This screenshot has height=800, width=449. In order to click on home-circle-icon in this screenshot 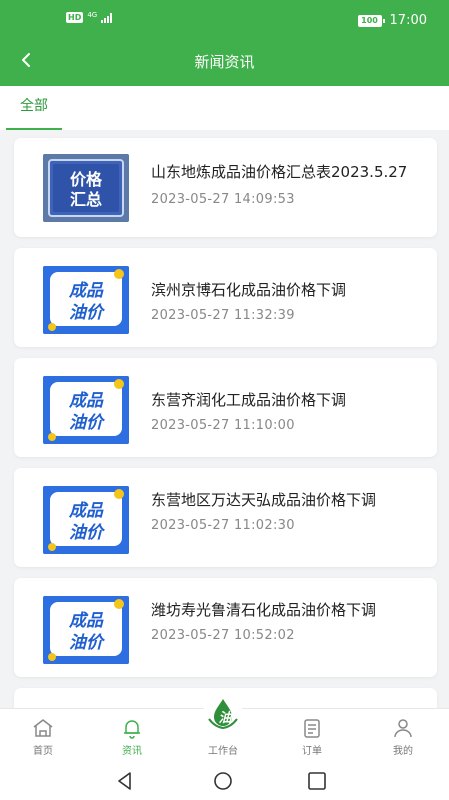, I will do `click(223, 781)`.